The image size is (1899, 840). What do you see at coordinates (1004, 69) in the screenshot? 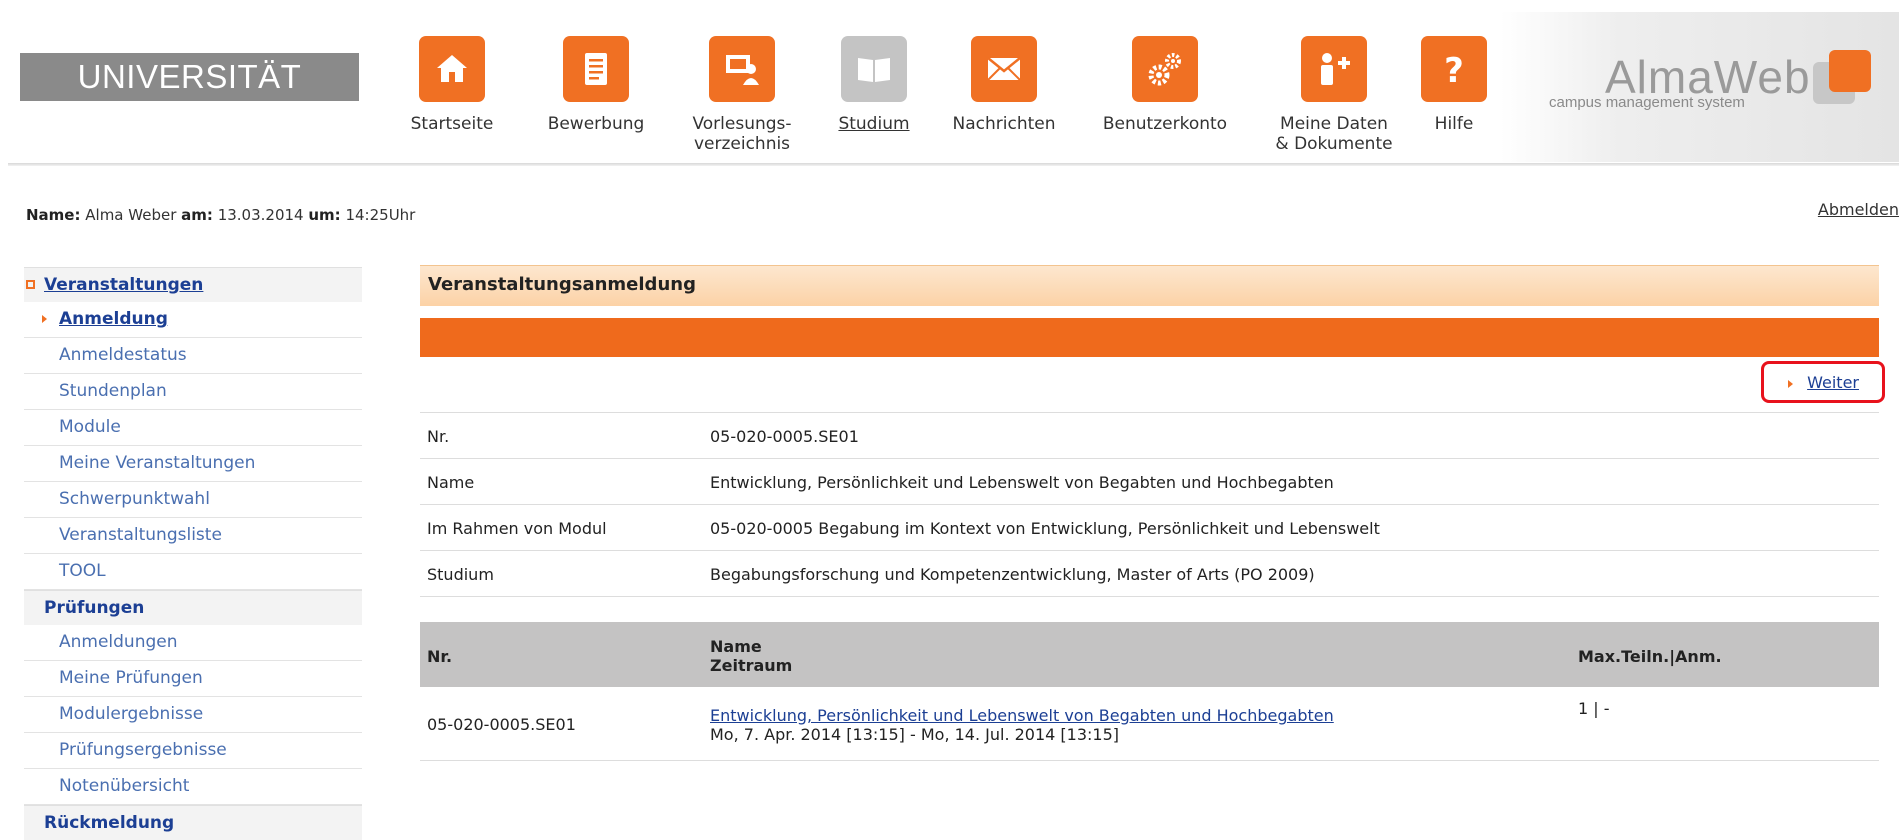
I see `envelope-icon` at bounding box center [1004, 69].